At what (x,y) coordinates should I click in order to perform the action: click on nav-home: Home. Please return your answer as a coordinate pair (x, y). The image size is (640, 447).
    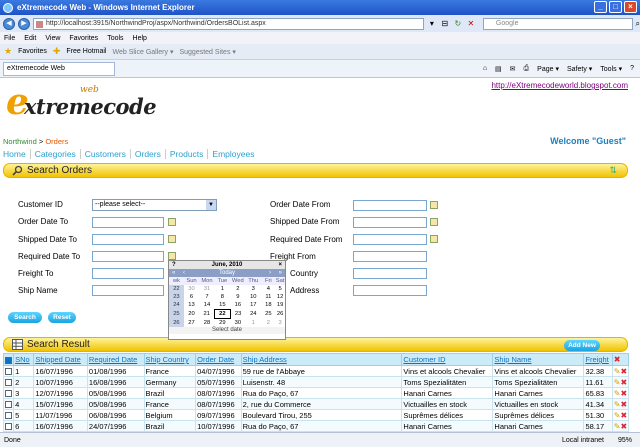
    Looking at the image, I should click on (17, 154).